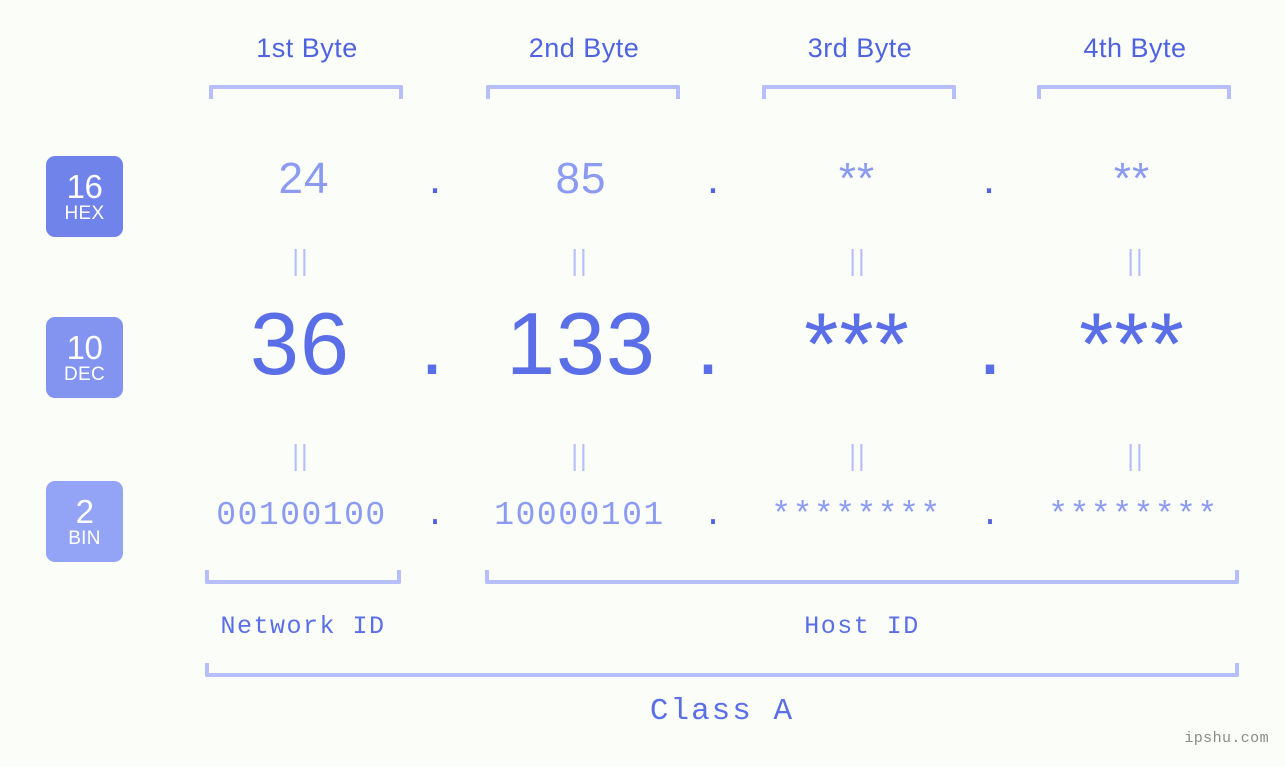 The image size is (1285, 767). I want to click on equals-dec-bin-4: ||, so click(1136, 455).